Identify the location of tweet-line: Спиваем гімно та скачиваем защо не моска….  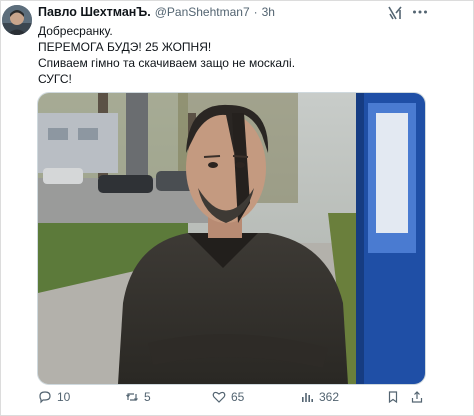
(167, 63).